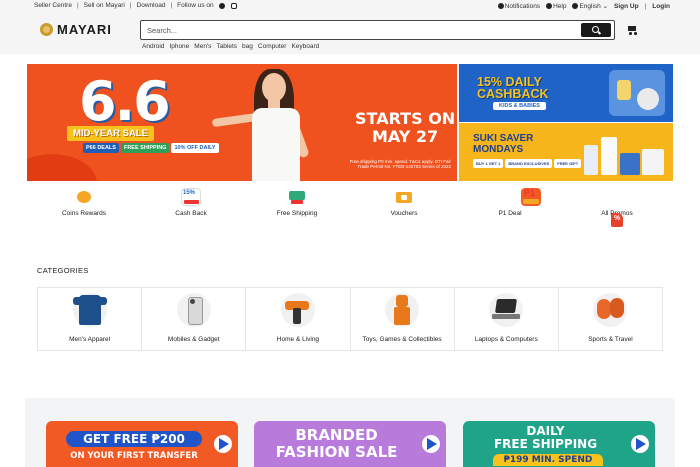  Describe the element at coordinates (336, 435) in the screenshot. I see `promo-line1: BRANDED` at that location.